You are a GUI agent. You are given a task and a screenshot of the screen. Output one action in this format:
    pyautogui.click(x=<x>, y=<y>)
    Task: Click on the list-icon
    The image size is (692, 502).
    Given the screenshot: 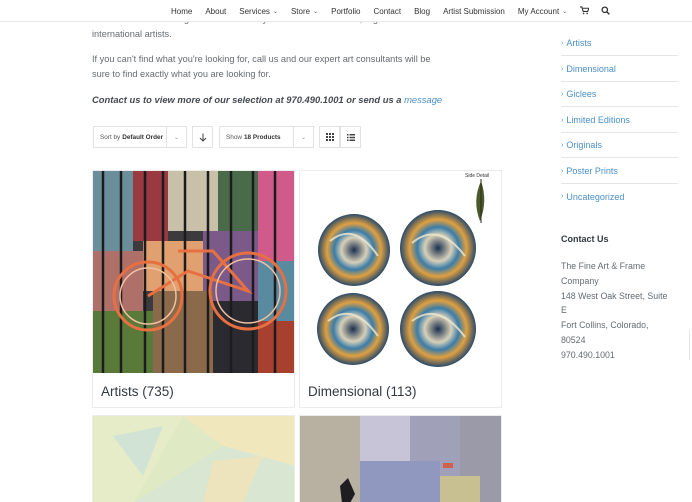 What is the action you would take?
    pyautogui.click(x=350, y=137)
    